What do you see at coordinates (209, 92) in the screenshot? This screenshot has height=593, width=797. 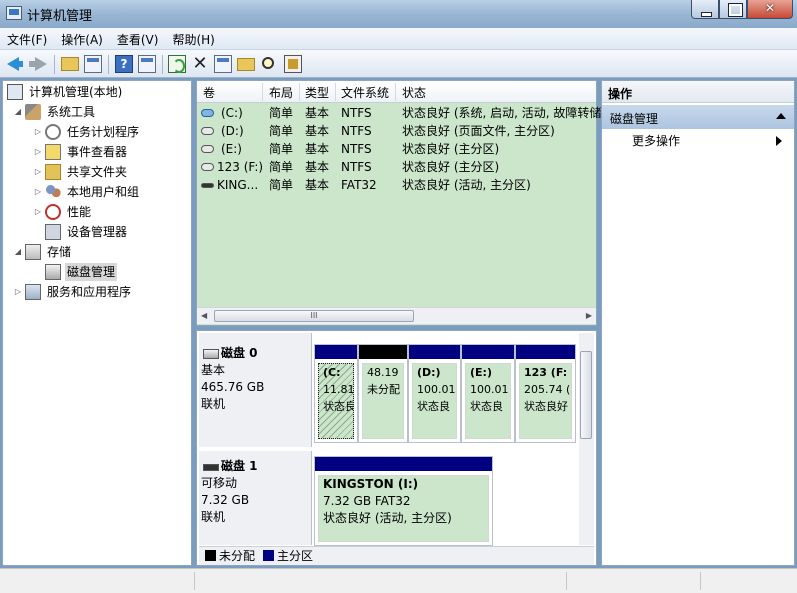 I see `column-volume: 卷` at bounding box center [209, 92].